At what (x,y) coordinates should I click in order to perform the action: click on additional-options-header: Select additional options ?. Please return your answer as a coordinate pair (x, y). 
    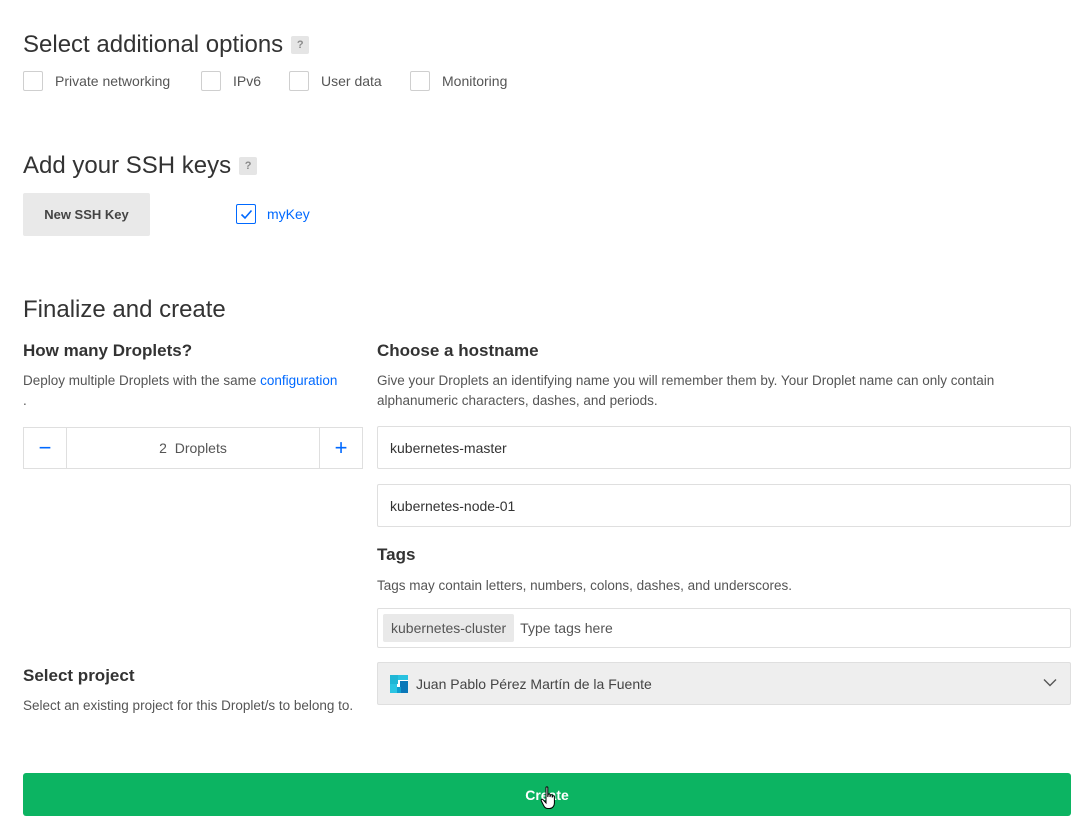
    Looking at the image, I should click on (166, 45).